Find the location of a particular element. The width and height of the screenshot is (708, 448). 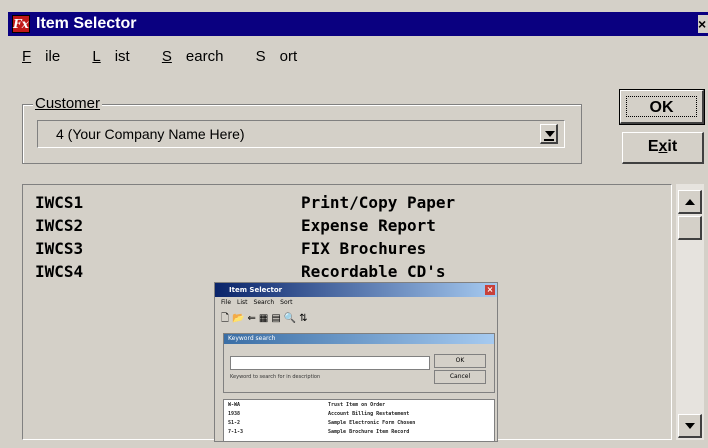

item-desc: Print/Copy Paper is located at coordinates (378, 202).